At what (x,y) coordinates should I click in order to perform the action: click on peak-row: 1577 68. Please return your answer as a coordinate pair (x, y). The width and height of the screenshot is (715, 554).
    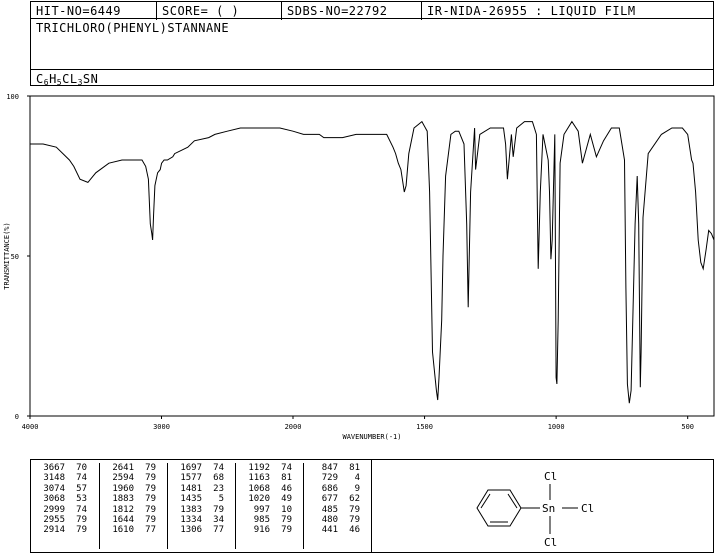
    Looking at the image, I should click on (202, 478).